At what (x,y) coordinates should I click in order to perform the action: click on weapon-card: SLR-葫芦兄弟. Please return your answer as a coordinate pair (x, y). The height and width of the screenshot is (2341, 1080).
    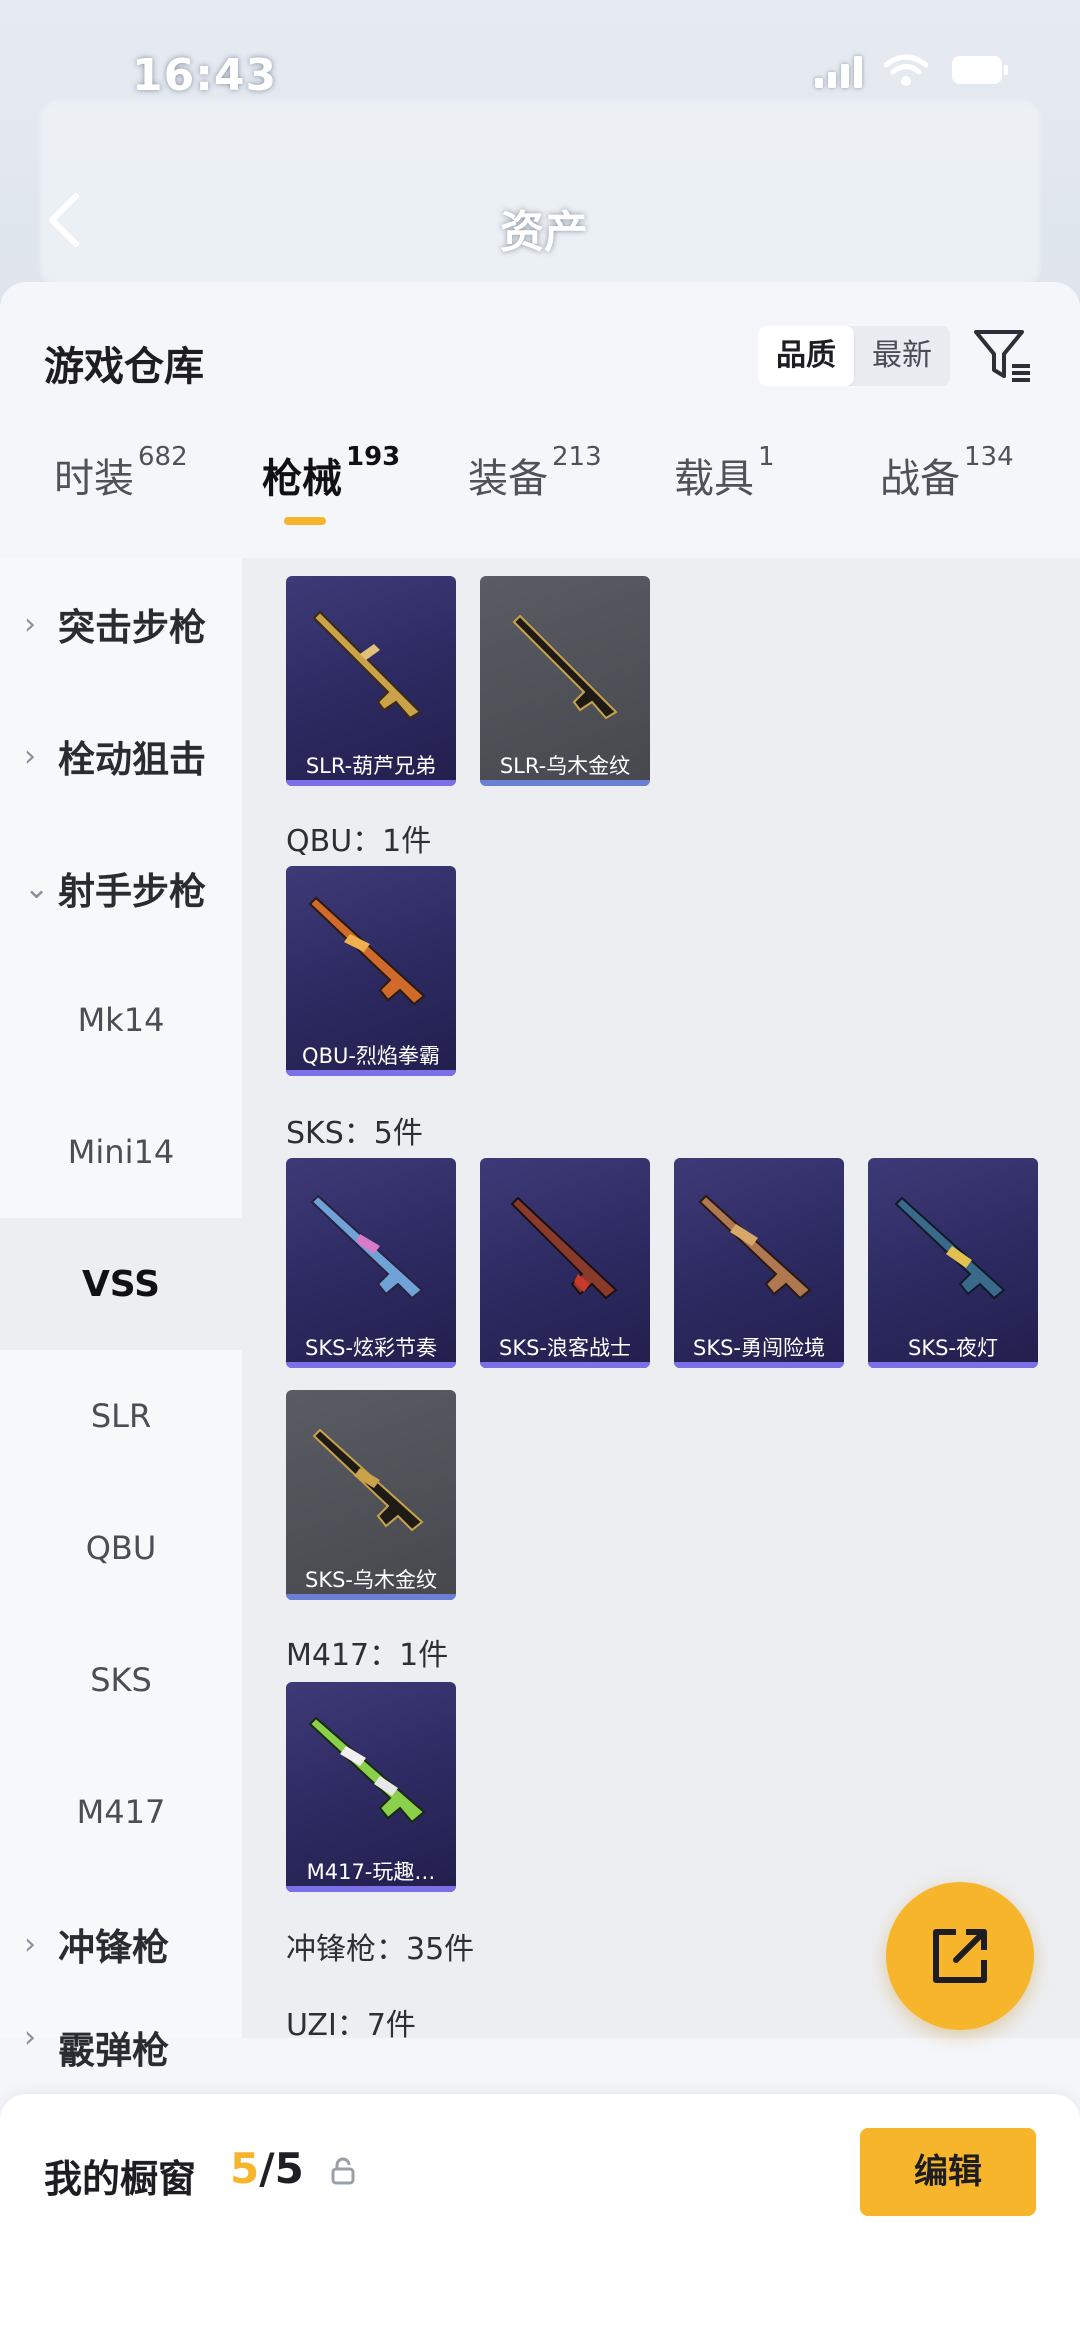
    Looking at the image, I should click on (371, 681).